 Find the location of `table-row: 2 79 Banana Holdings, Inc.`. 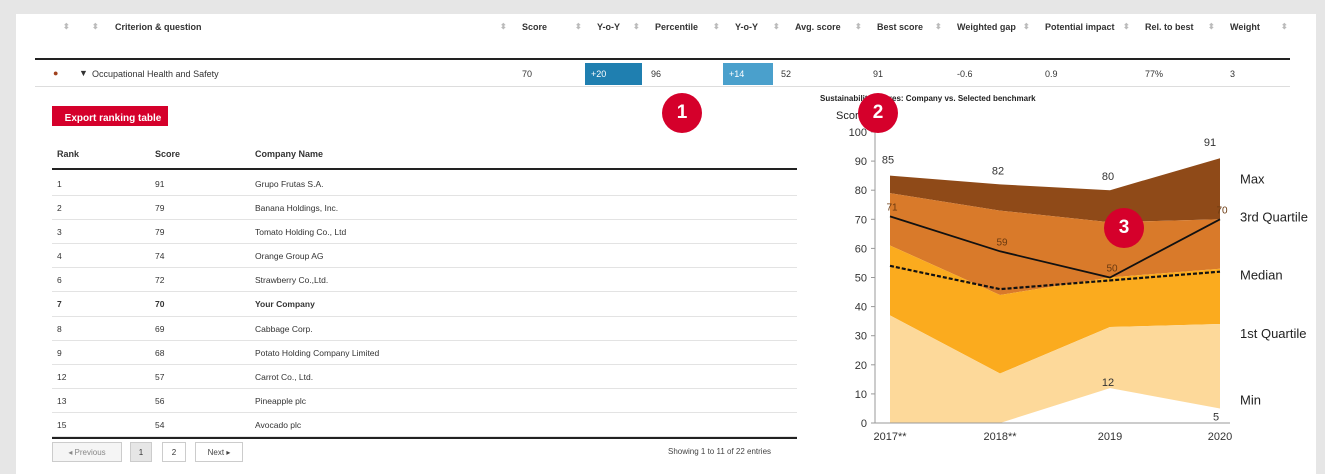

table-row: 2 79 Banana Holdings, Inc. is located at coordinates (424, 208).